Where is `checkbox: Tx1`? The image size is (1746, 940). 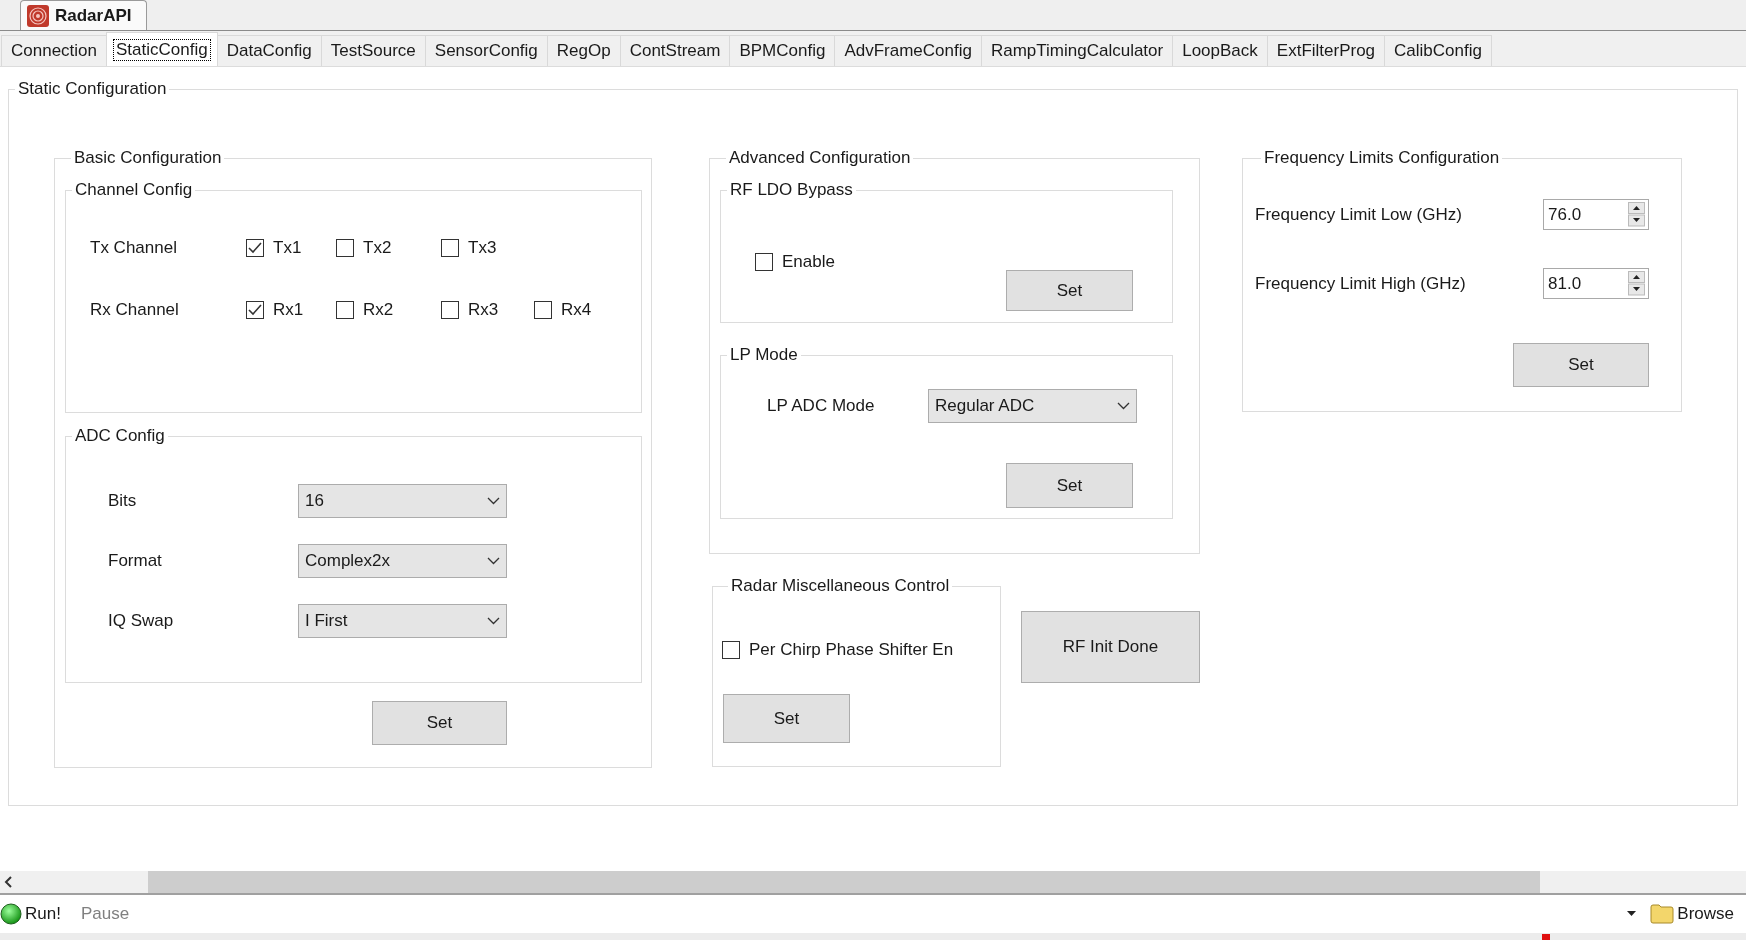
checkbox: Tx1 is located at coordinates (291, 248).